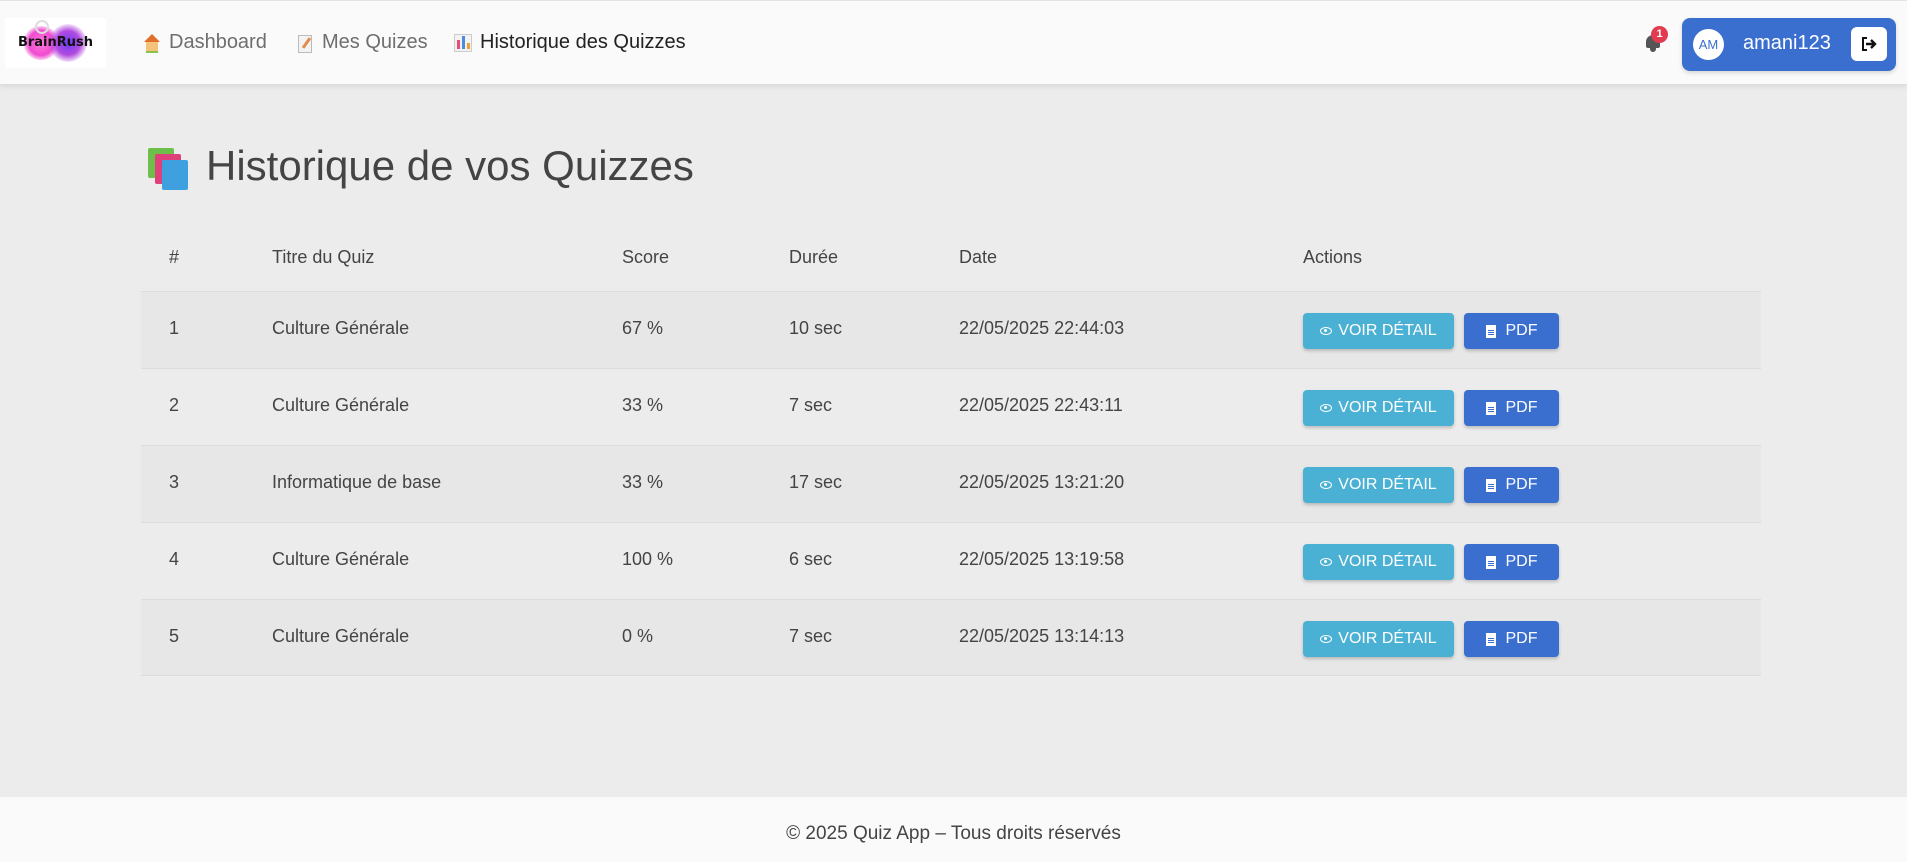 Image resolution: width=1907 pixels, height=862 pixels. Describe the element at coordinates (648, 559) in the screenshot. I see `row-score: 100 %` at that location.